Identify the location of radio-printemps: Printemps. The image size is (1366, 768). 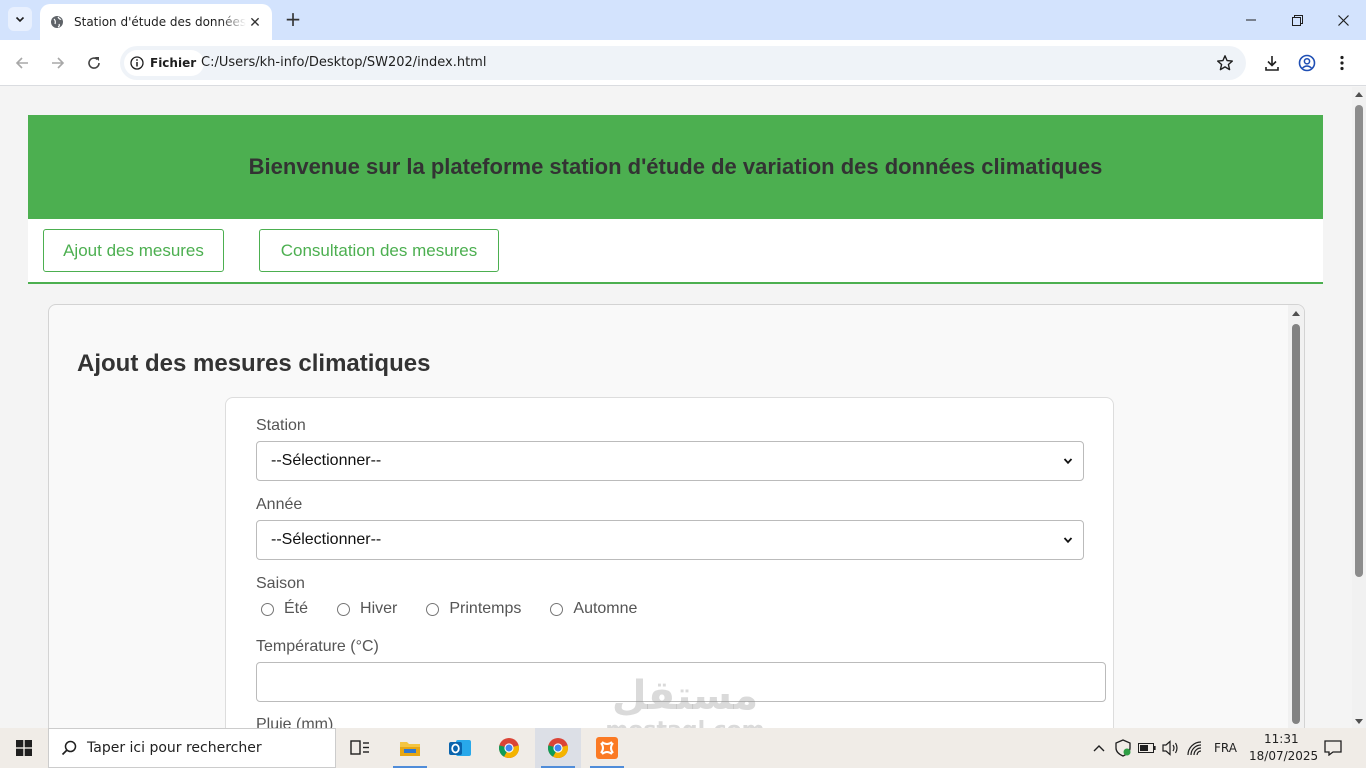
(471, 609).